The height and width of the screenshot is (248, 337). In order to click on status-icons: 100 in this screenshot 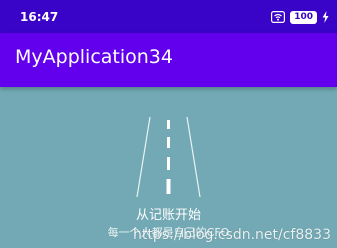, I will do `click(300, 17)`.